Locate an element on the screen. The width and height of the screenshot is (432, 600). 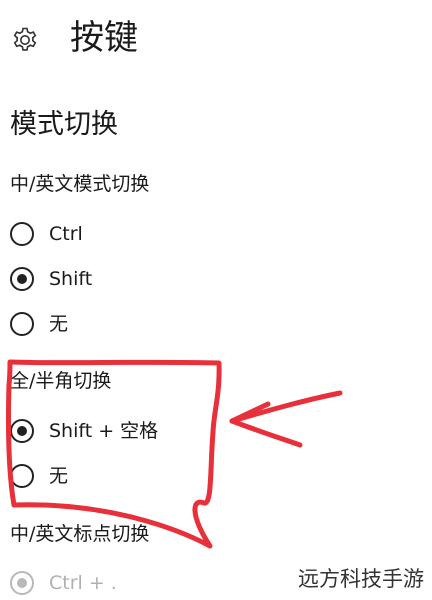
annotation-arrow-shaft is located at coordinates (286, 419).